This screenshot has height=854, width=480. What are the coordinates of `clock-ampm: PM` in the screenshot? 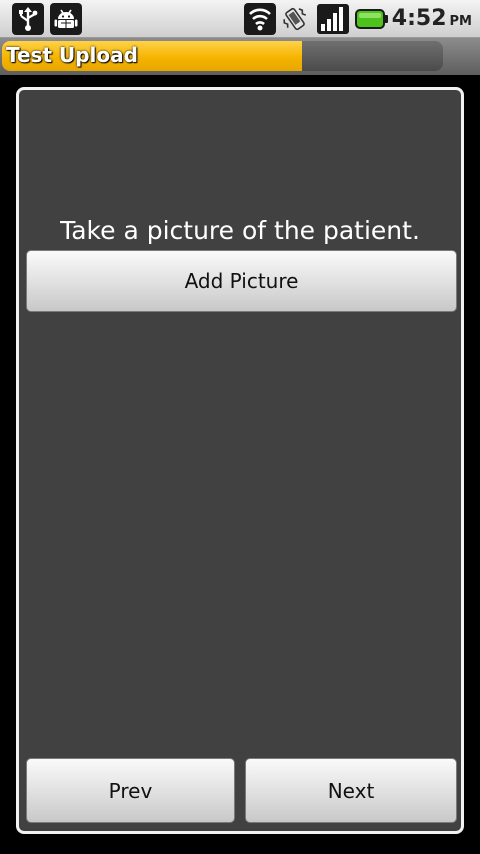 It's located at (460, 21).